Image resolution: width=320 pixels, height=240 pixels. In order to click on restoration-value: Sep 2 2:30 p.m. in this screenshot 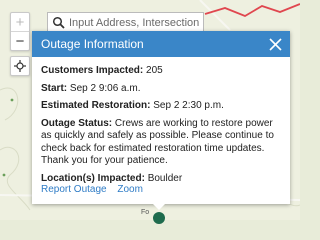, I will do `click(188, 105)`.